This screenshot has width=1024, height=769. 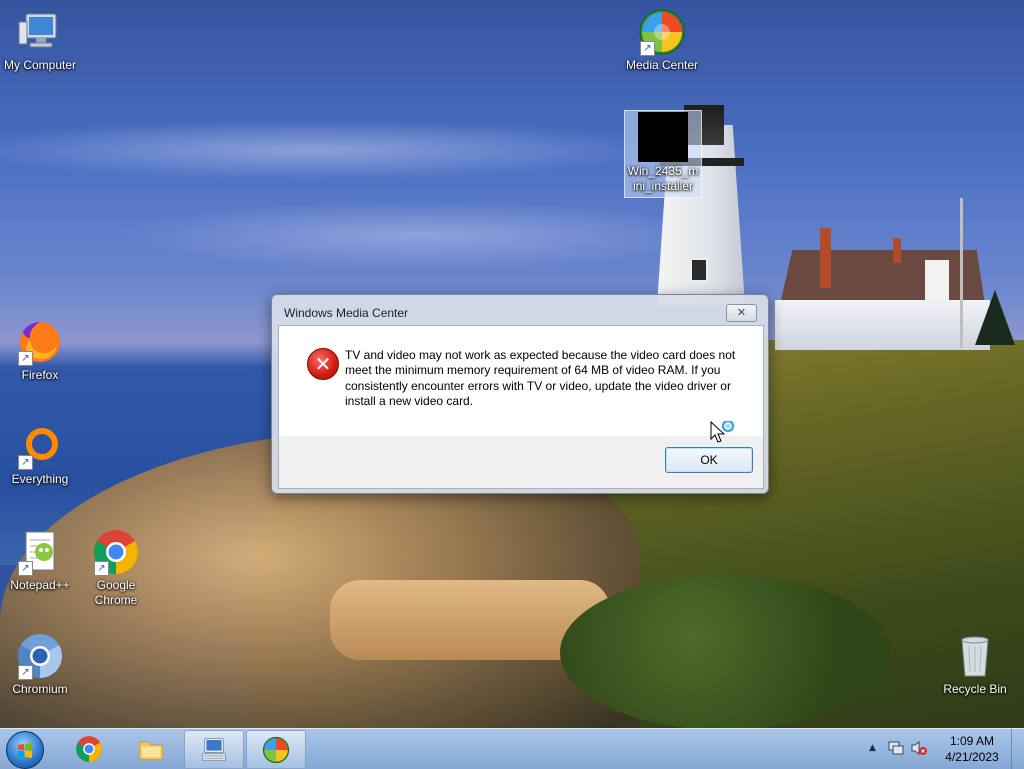 I want to click on show-desktop-button, so click(x=1017, y=749).